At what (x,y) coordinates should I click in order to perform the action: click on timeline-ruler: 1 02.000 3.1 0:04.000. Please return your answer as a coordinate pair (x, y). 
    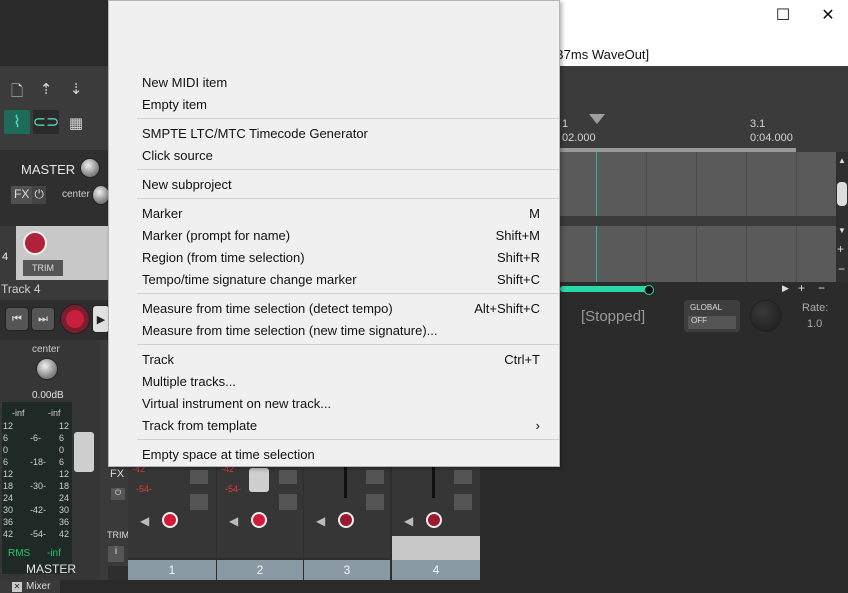
    Looking at the image, I should click on (704, 132).